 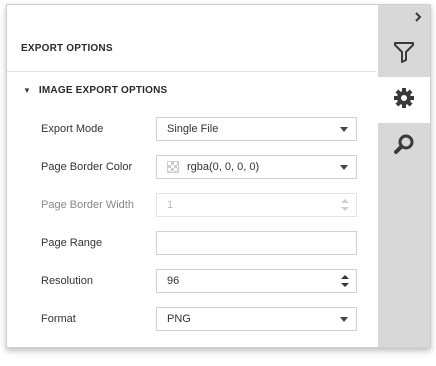 I want to click on page-border-width-label: Page Border Width, so click(x=87, y=205).